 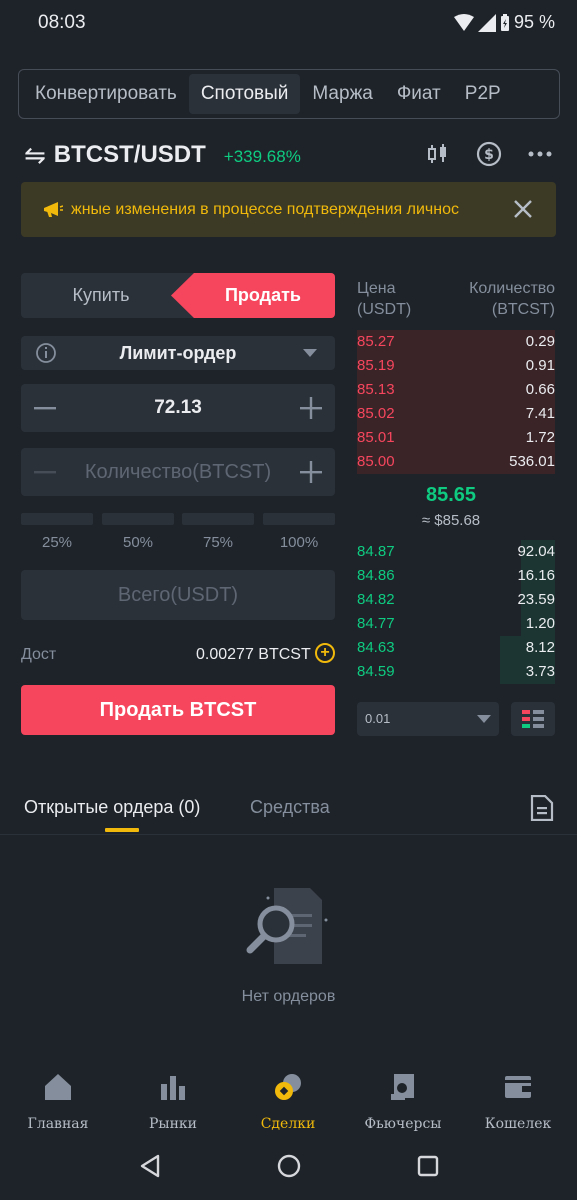 I want to click on sell-button: Продать BTCST, so click(x=178, y=710).